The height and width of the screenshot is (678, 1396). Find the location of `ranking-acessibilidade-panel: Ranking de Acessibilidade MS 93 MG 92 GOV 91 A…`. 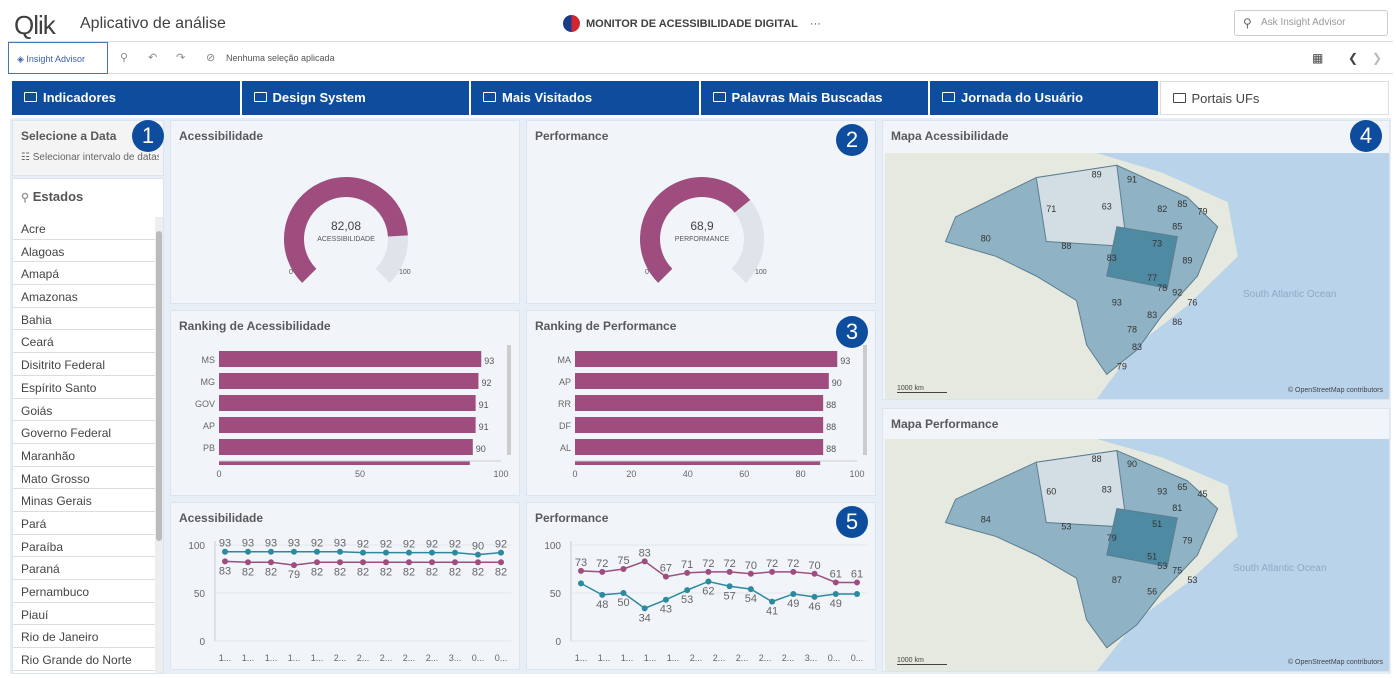

ranking-acessibilidade-panel: Ranking de Acessibilidade MS 93 MG 92 GOV 91 A… is located at coordinates (345, 403).